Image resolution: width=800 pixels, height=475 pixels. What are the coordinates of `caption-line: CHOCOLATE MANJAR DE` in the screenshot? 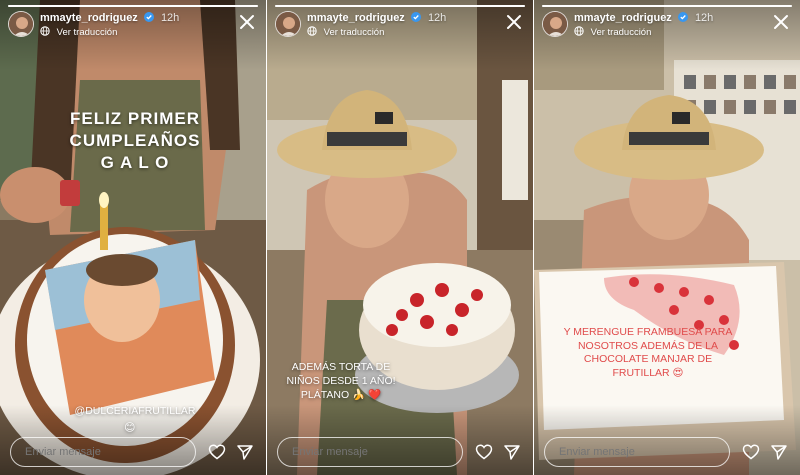 It's located at (648, 359).